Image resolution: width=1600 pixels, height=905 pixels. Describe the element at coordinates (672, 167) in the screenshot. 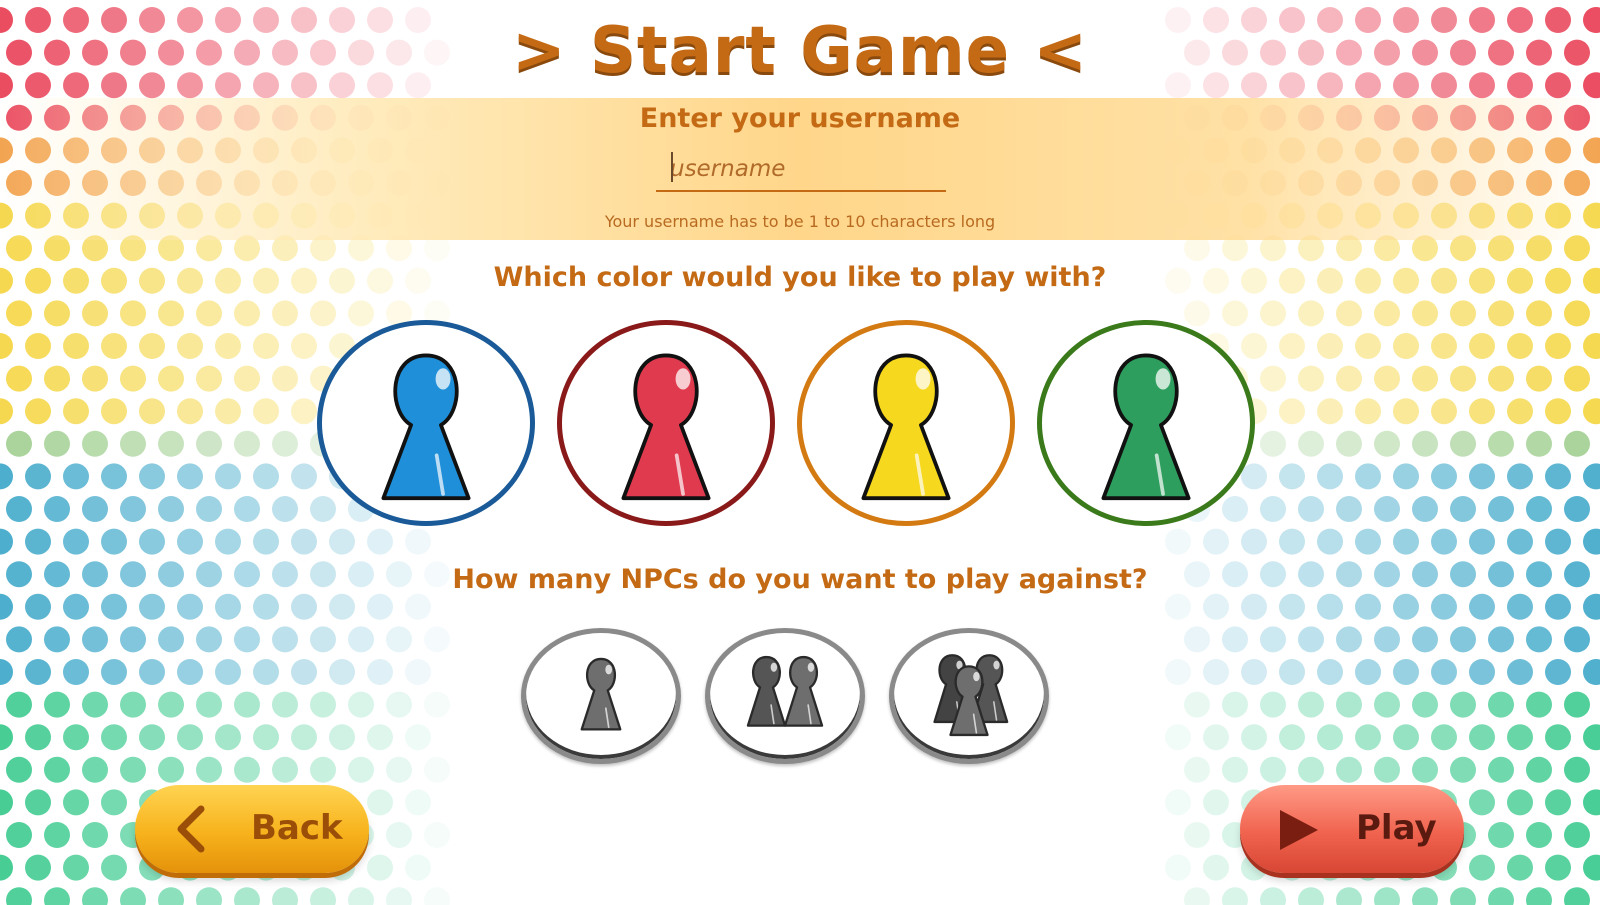

I see `text-cursor` at that location.